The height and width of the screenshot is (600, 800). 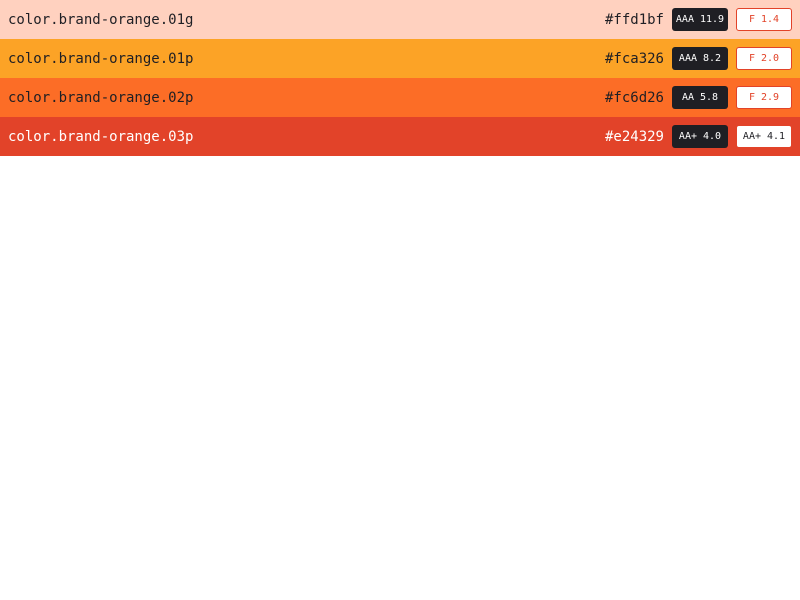 I want to click on dark-contrast-badge: AA 5.8, so click(x=700, y=97).